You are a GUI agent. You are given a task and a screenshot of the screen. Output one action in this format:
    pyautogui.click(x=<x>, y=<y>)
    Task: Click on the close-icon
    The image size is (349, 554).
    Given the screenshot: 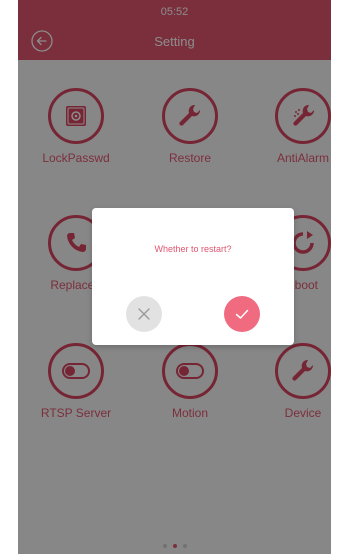 What is the action you would take?
    pyautogui.click(x=144, y=314)
    